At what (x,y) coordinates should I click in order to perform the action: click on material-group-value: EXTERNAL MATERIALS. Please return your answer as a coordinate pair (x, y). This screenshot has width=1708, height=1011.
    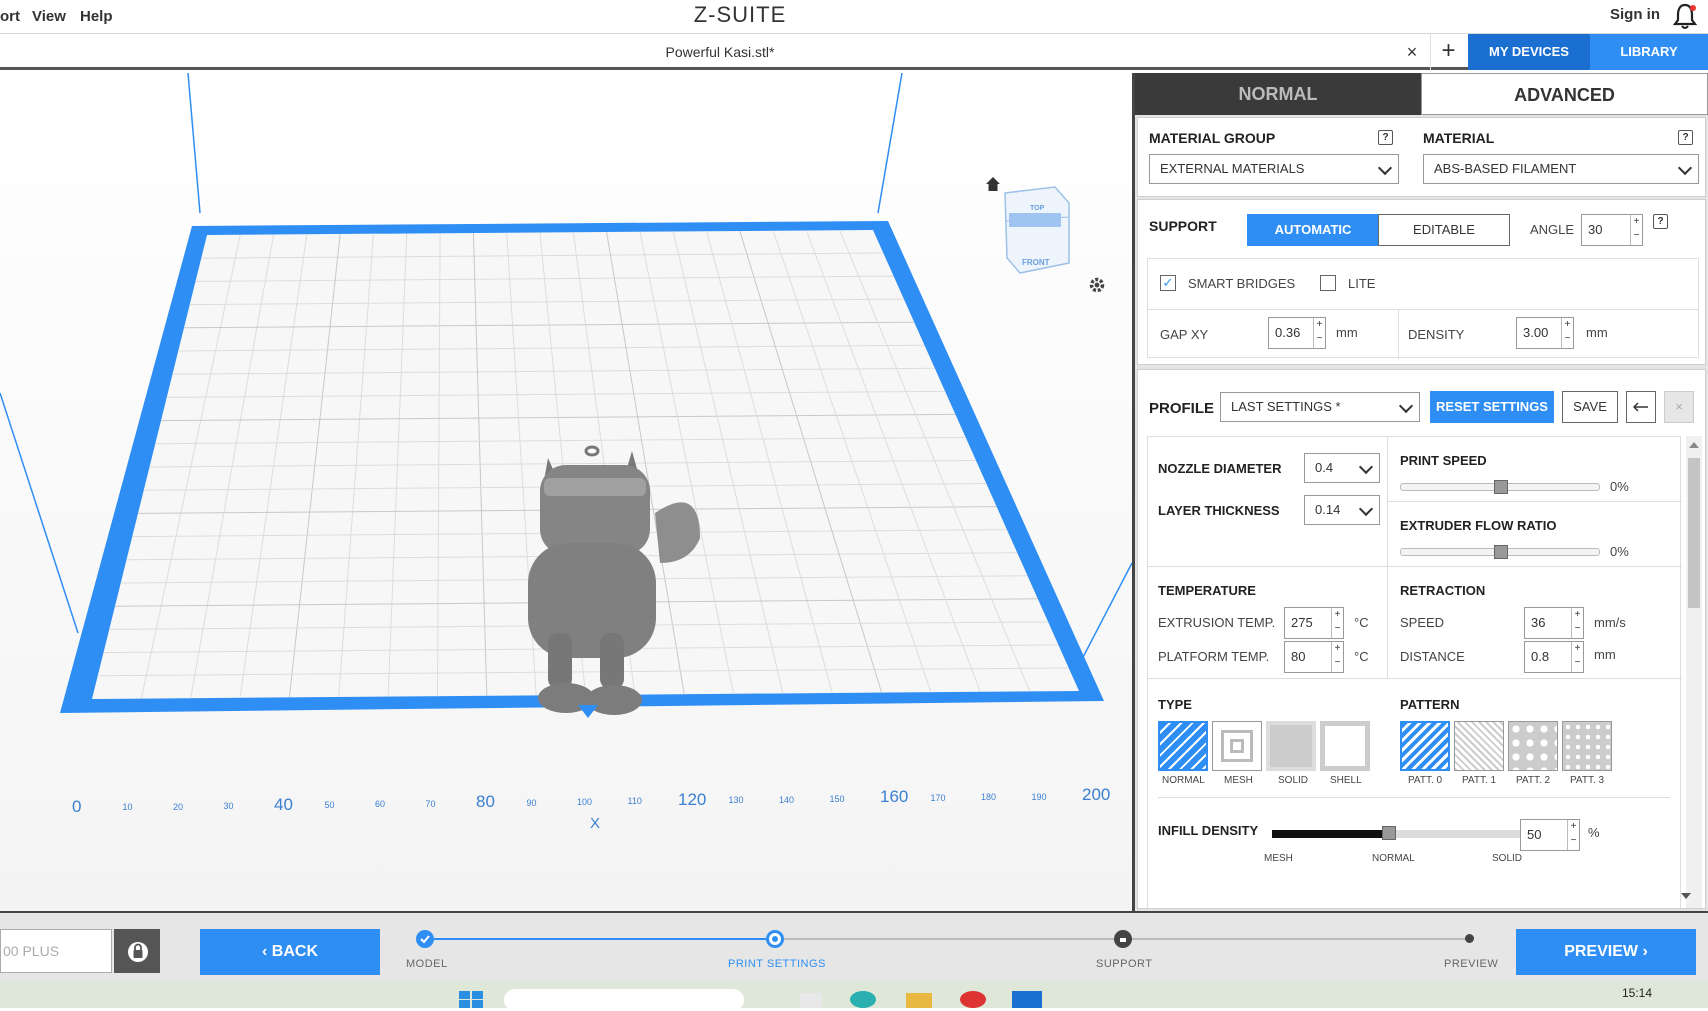
    Looking at the image, I should click on (1232, 168).